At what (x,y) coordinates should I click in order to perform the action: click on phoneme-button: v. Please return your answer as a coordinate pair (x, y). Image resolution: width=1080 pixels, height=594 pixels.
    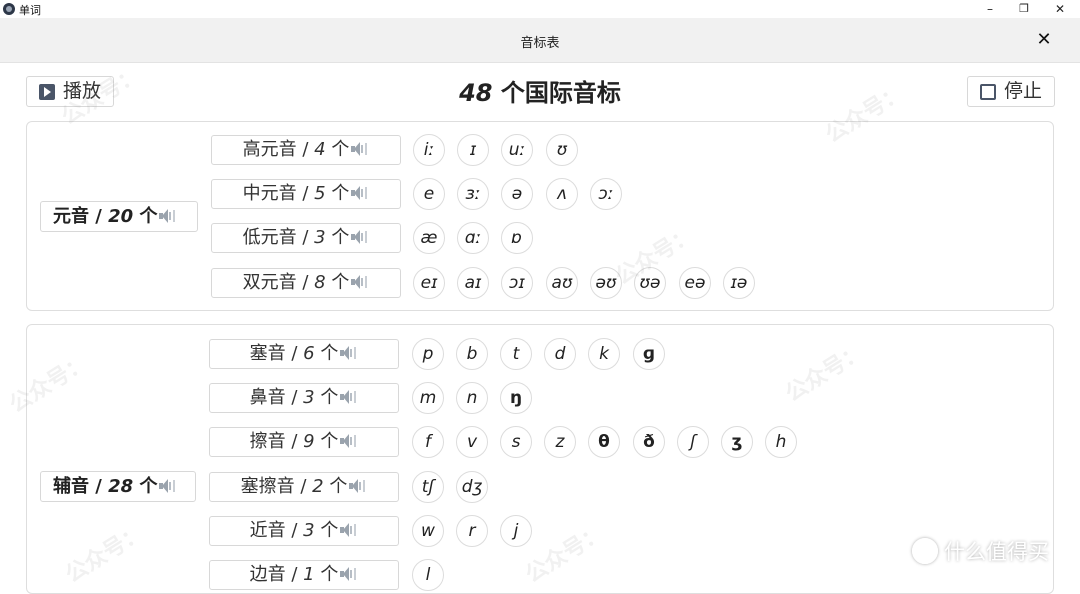
    Looking at the image, I should click on (472, 442).